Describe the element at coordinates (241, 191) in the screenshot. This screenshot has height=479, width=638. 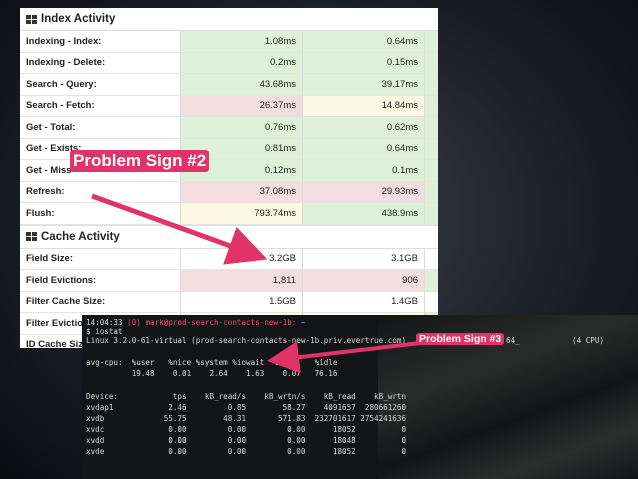
I see `node1-value: 37.08ms` at that location.